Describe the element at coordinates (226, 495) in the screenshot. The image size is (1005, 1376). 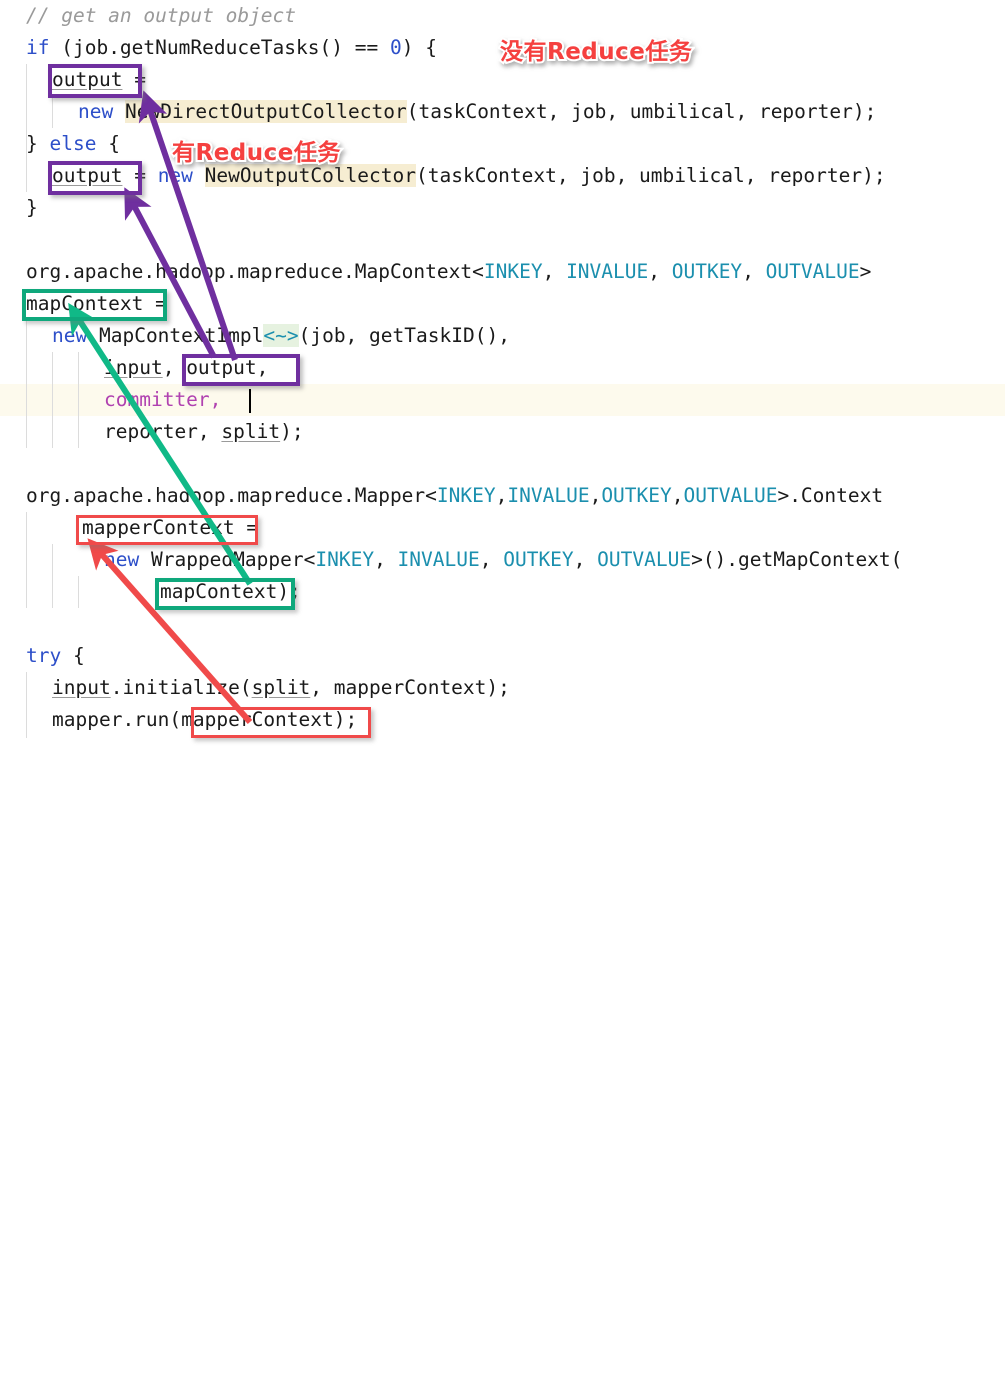
I see `fqn-mapper: org.apache.hadoop.mapreduce.Mapper` at that location.